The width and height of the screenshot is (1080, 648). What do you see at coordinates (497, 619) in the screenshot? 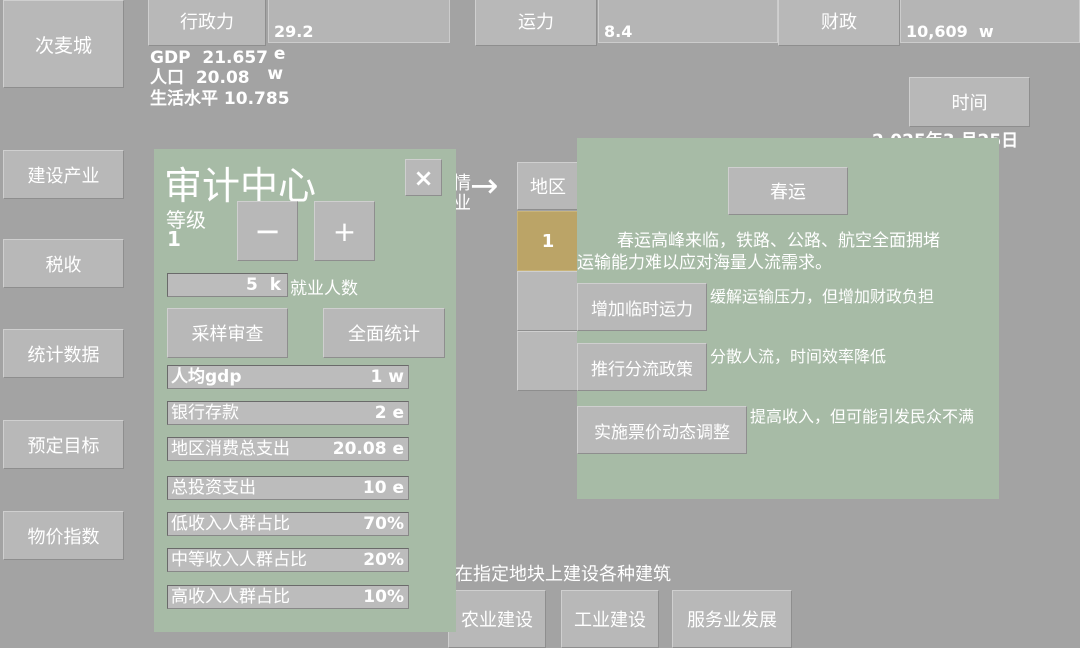
I see `agriculture-build-button: 农业建设` at bounding box center [497, 619].